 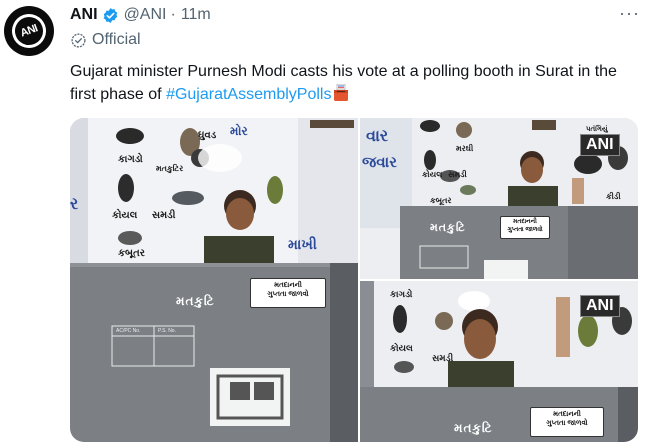 I want to click on form-field-label: AC/PC No., so click(x=128, y=331).